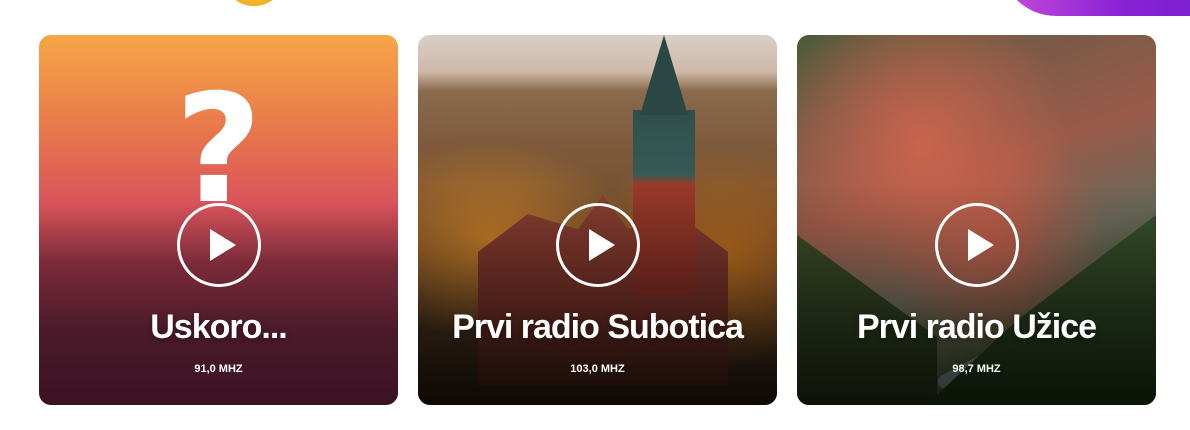  I want to click on decorative-orb, so click(254, 3).